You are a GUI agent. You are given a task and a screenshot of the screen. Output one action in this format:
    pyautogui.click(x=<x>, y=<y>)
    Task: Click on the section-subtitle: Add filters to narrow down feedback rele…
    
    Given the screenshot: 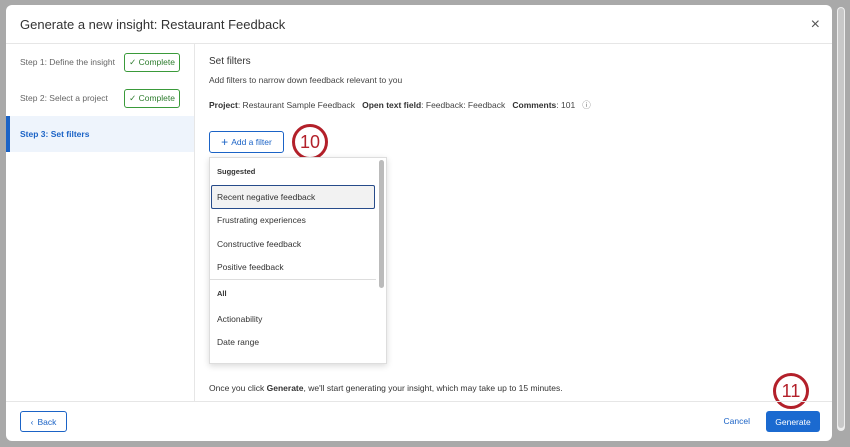 What is the action you would take?
    pyautogui.click(x=306, y=80)
    